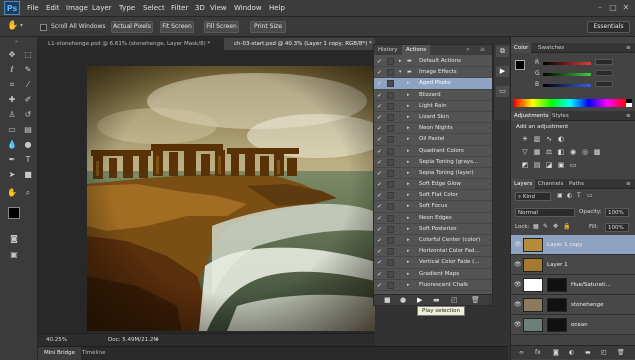 This screenshot has height=360, width=635. What do you see at coordinates (154, 8) in the screenshot?
I see `menu-select: Select` at bounding box center [154, 8].